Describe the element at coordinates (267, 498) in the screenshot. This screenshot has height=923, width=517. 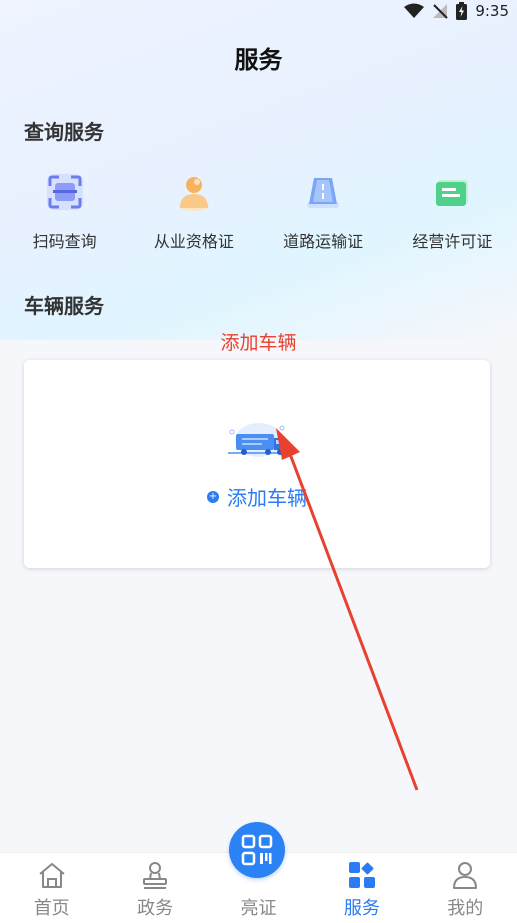
I see `add-vehicle-label: 添加车辆` at that location.